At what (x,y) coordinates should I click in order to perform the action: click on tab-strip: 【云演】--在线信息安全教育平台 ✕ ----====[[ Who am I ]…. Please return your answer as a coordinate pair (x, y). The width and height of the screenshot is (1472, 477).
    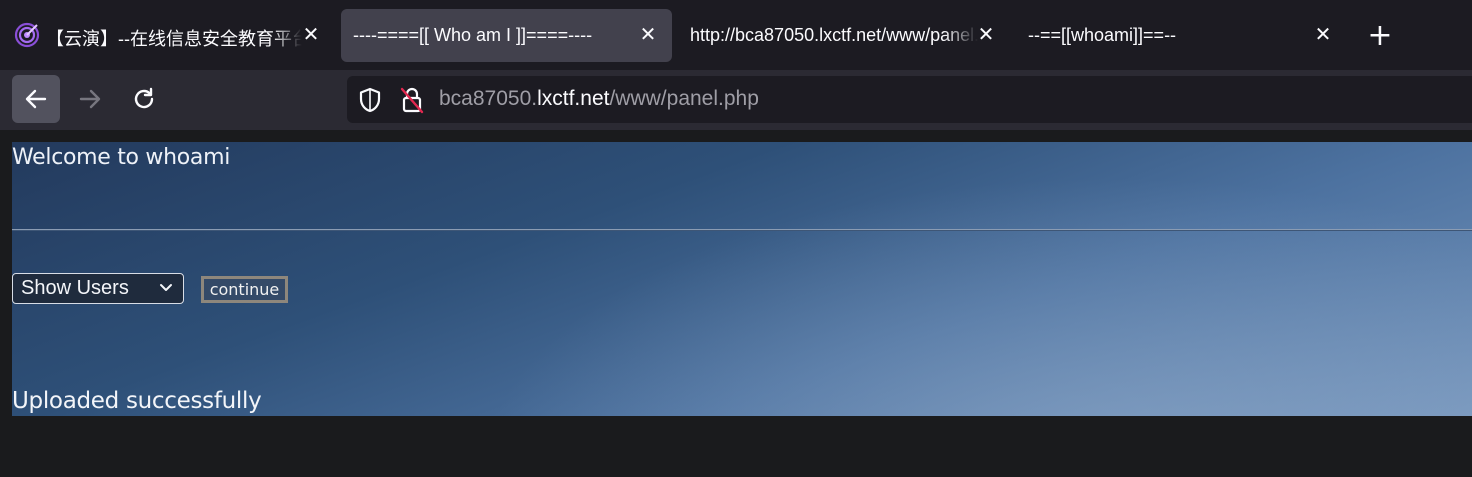
    Looking at the image, I should click on (736, 35).